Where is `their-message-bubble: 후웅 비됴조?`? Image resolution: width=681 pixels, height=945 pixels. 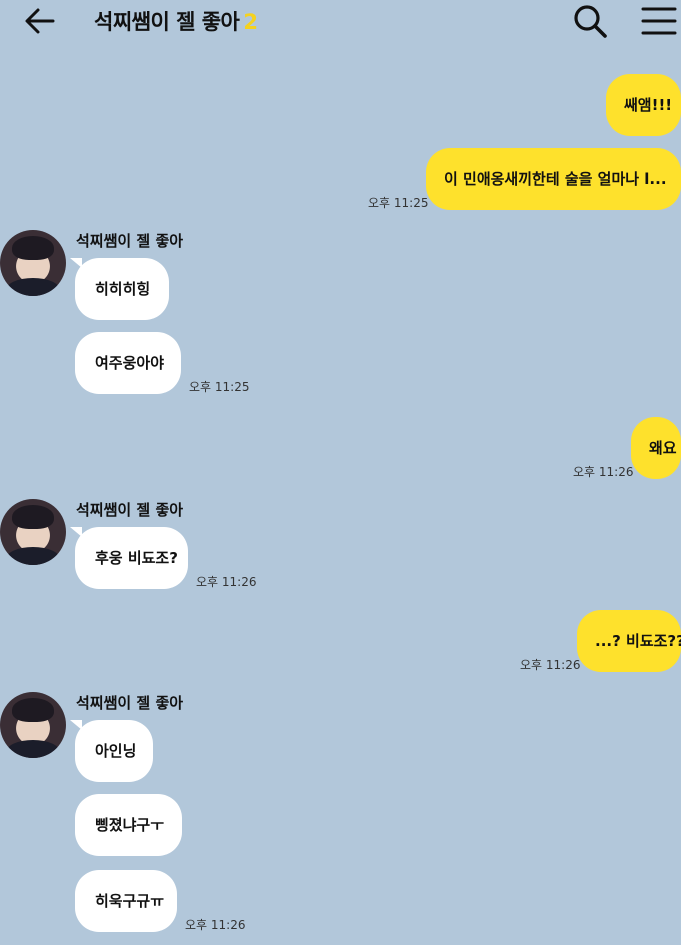
their-message-bubble: 후웅 비됴조? is located at coordinates (131, 558).